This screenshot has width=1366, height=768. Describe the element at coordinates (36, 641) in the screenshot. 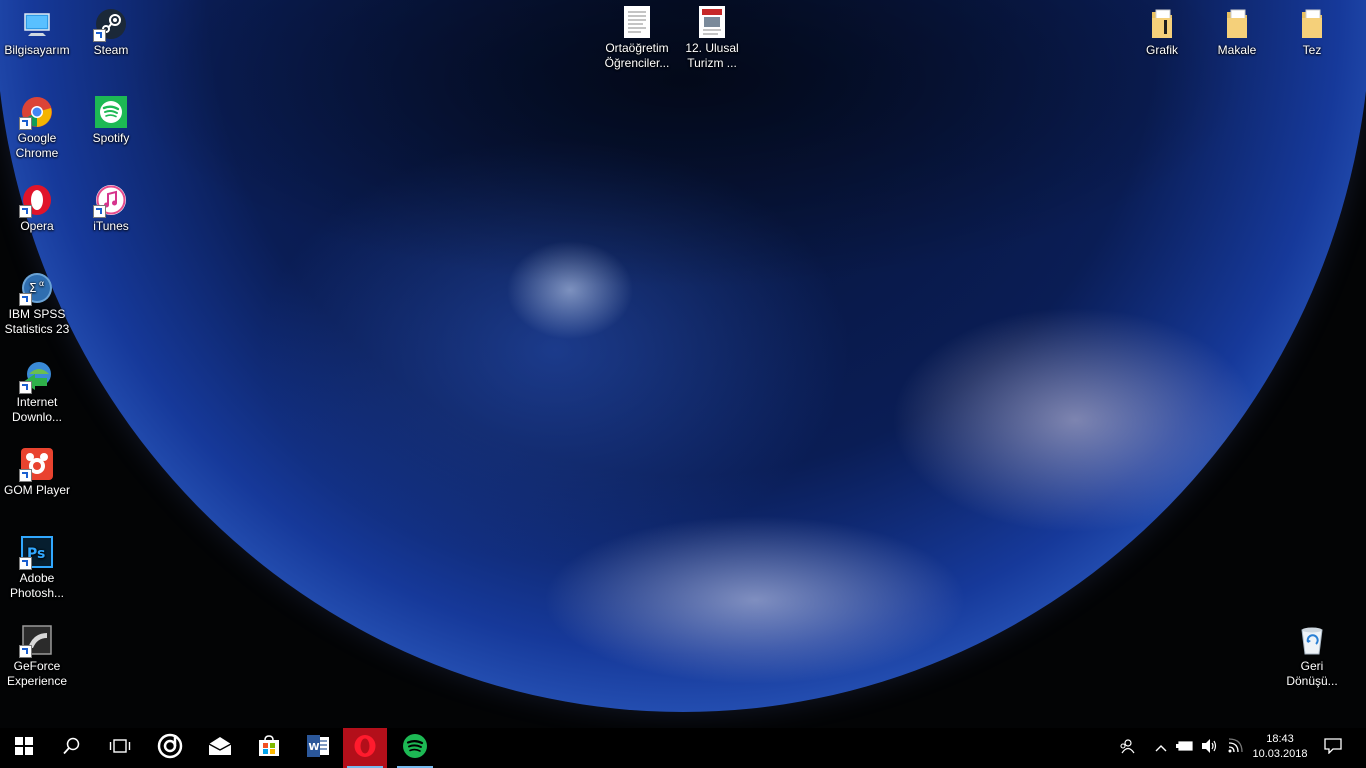

I see `geforce-experience-icon` at that location.